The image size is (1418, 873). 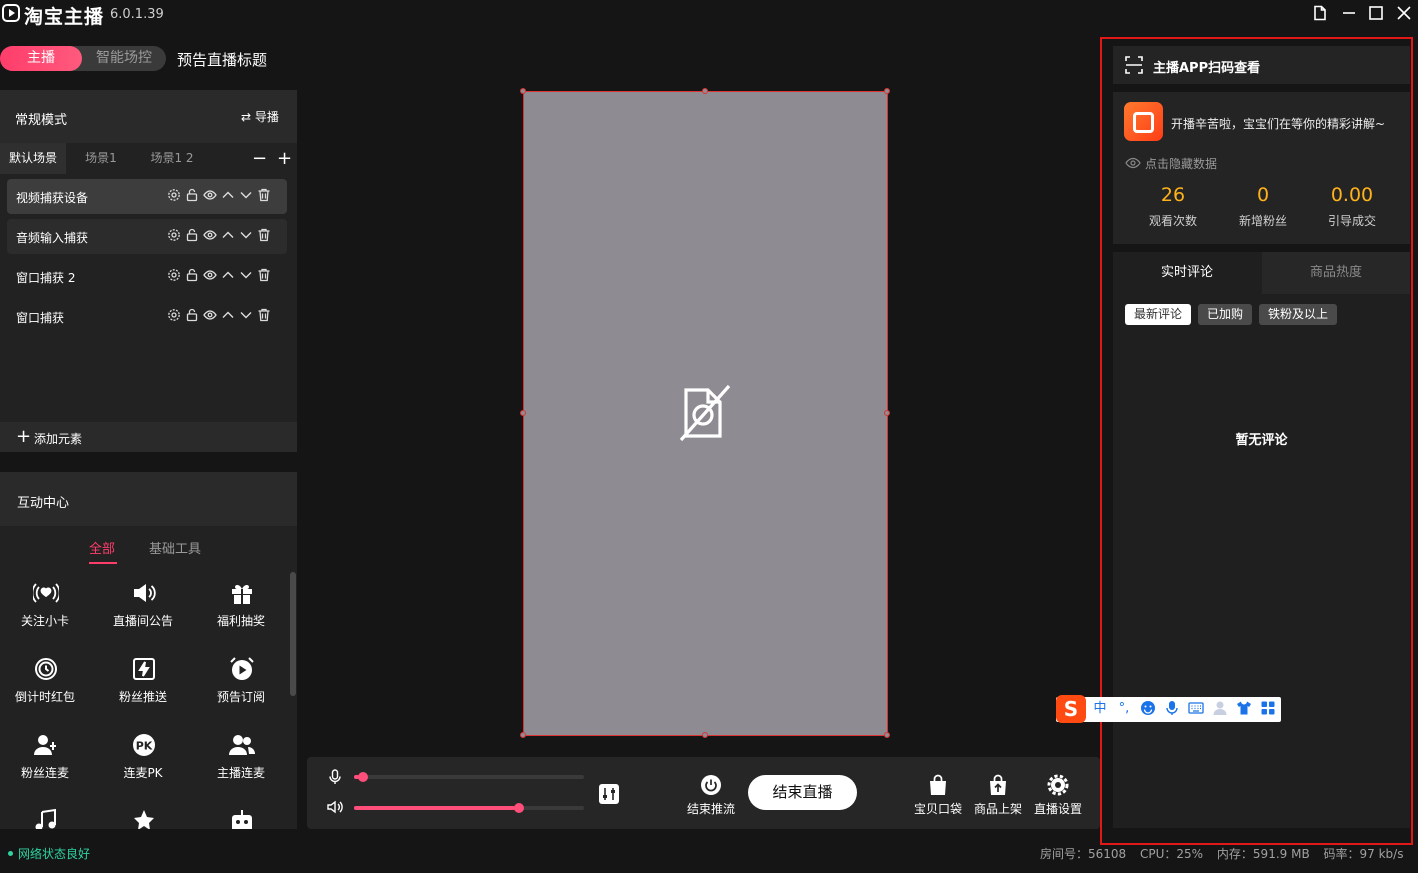 What do you see at coordinates (143, 610) in the screenshot?
I see `tool-announcement: 直播间公告` at bounding box center [143, 610].